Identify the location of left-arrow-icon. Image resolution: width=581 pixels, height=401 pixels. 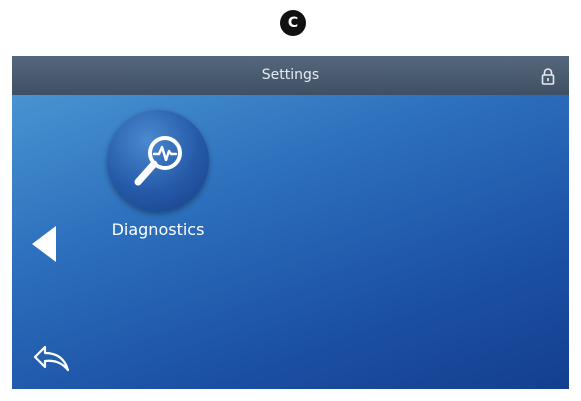
(44, 244).